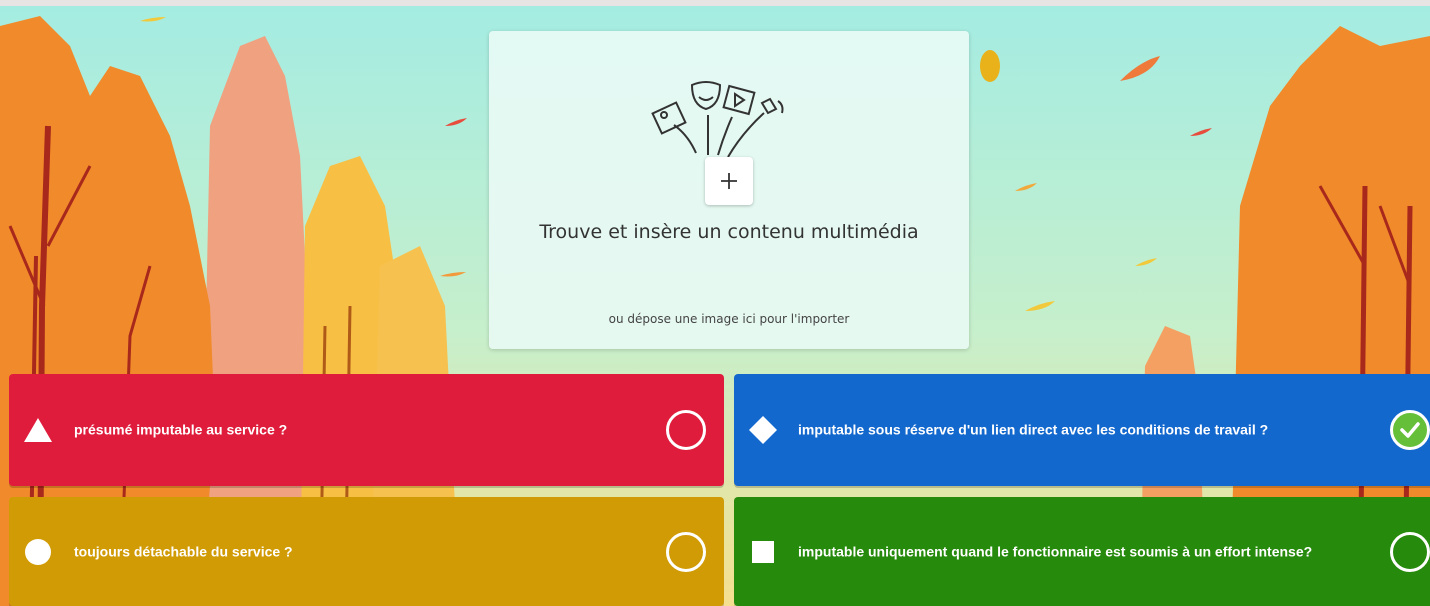 This screenshot has width=1430, height=606. I want to click on theatre-mask-icon, so click(706, 96).